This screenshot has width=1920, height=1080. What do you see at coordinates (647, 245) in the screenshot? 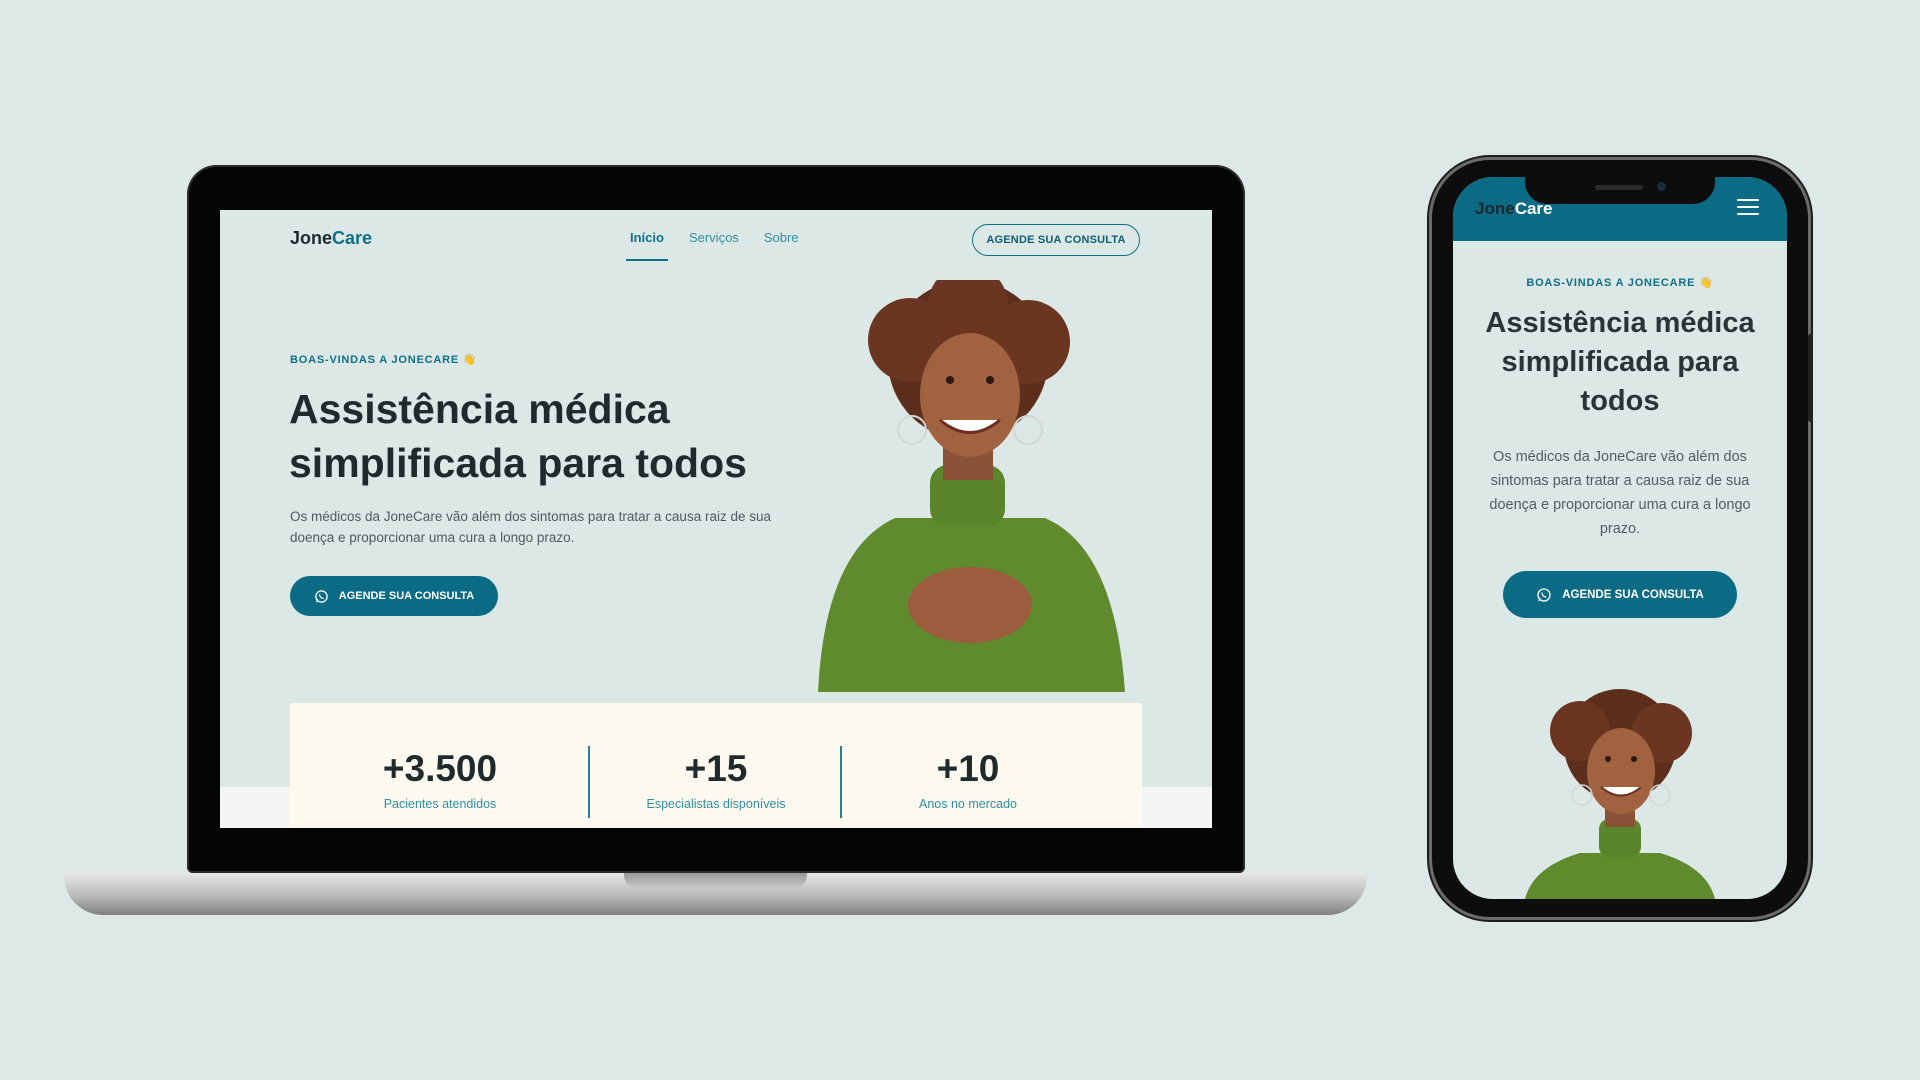
I see `nav-item-inicio: Início` at bounding box center [647, 245].